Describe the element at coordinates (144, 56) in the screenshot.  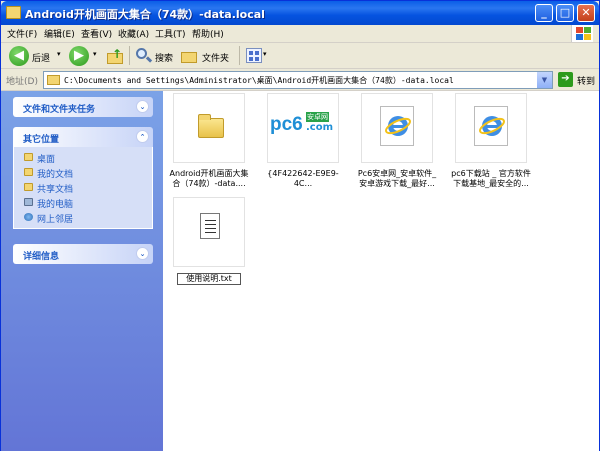
I see `search-icon` at that location.